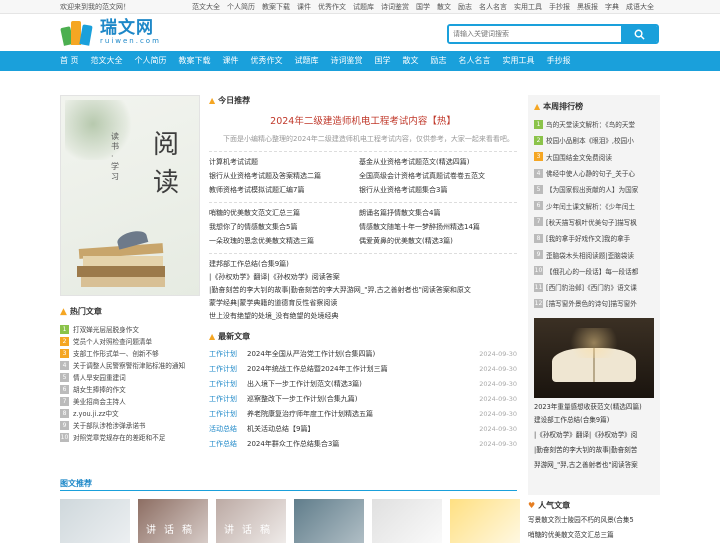 Image resolution: width=720 pixels, height=545 pixels. What do you see at coordinates (130, 377) in the screenshot?
I see `list-item: 5 情人旱安园重建词` at bounding box center [130, 377].